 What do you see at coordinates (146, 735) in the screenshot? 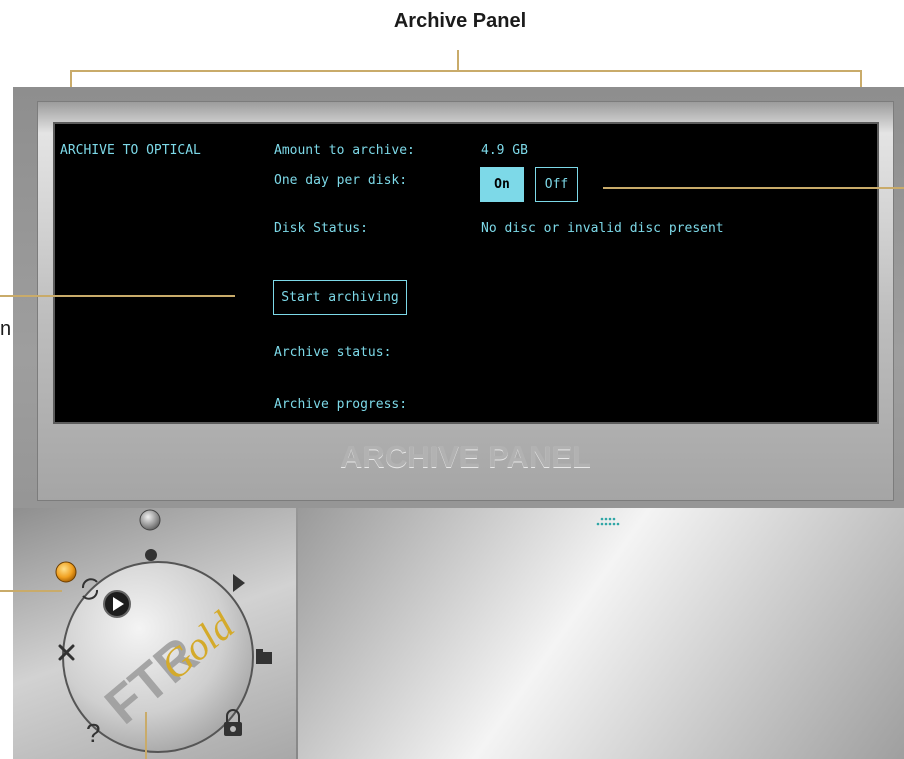
I see `callout-line-dial` at bounding box center [146, 735].